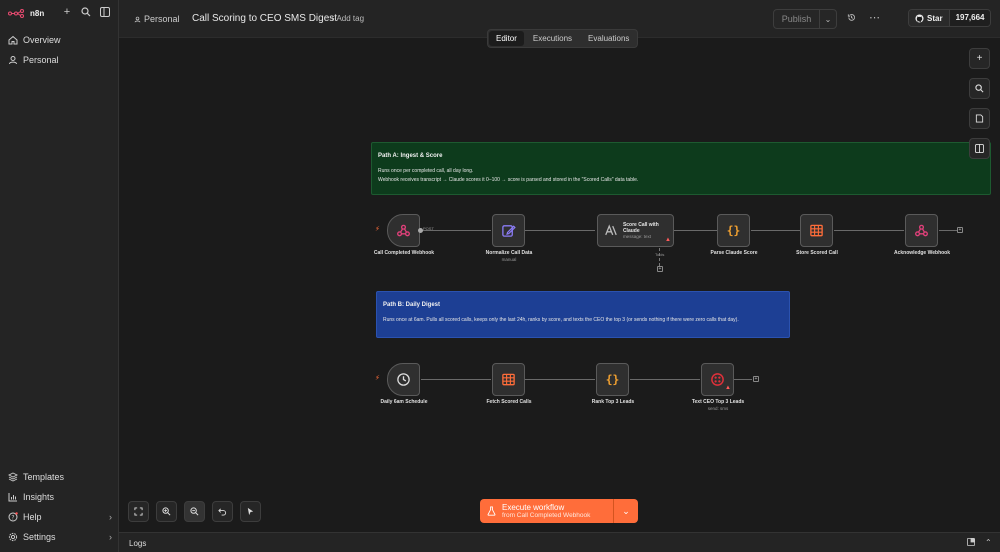 Image resolution: width=1000 pixels, height=552 pixels. I want to click on node-label: Acknowledge Webhook, so click(922, 253).